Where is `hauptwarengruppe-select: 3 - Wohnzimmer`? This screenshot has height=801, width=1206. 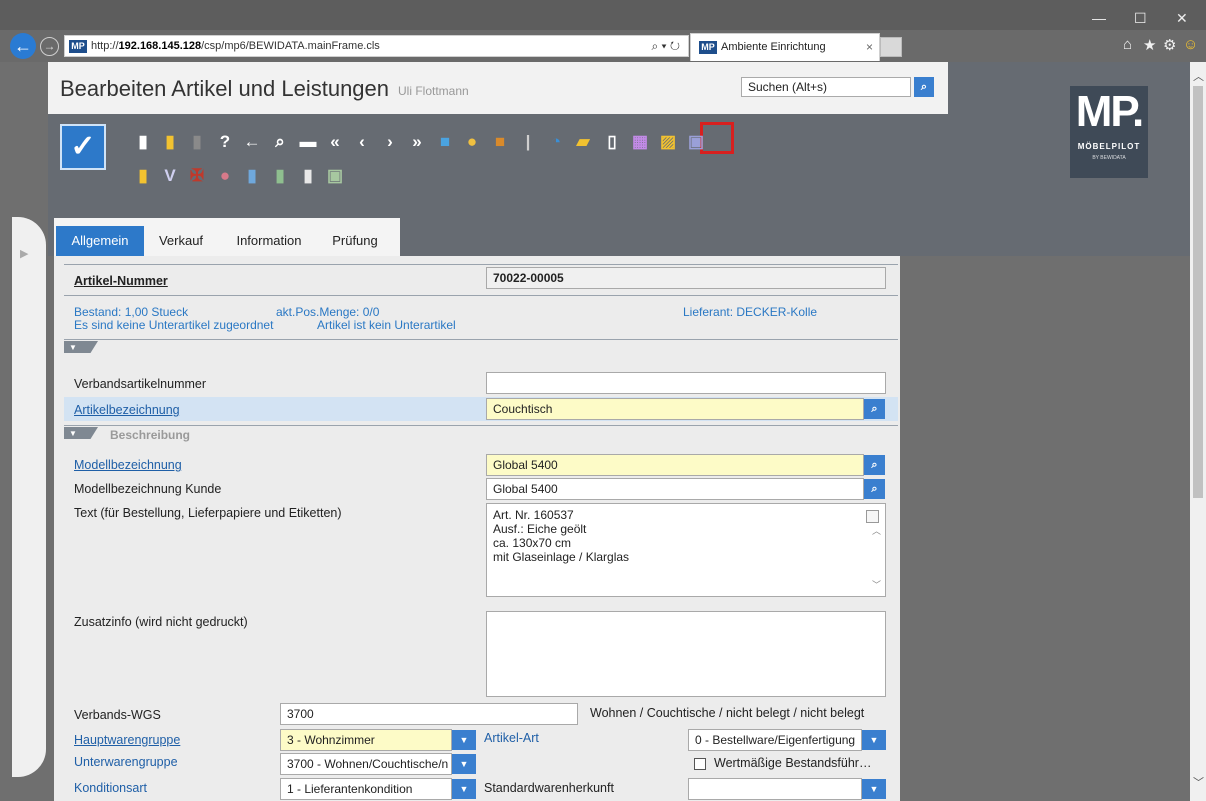 hauptwarengruppe-select: 3 - Wohnzimmer is located at coordinates (366, 740).